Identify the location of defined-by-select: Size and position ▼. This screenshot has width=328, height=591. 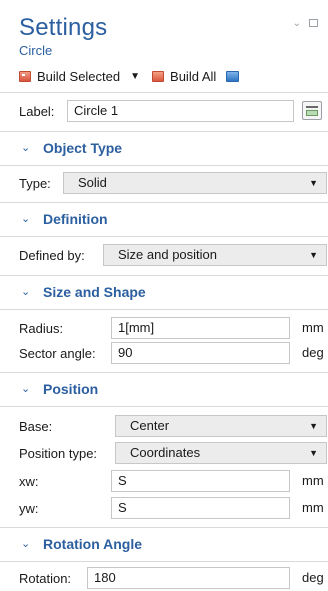
(215, 255).